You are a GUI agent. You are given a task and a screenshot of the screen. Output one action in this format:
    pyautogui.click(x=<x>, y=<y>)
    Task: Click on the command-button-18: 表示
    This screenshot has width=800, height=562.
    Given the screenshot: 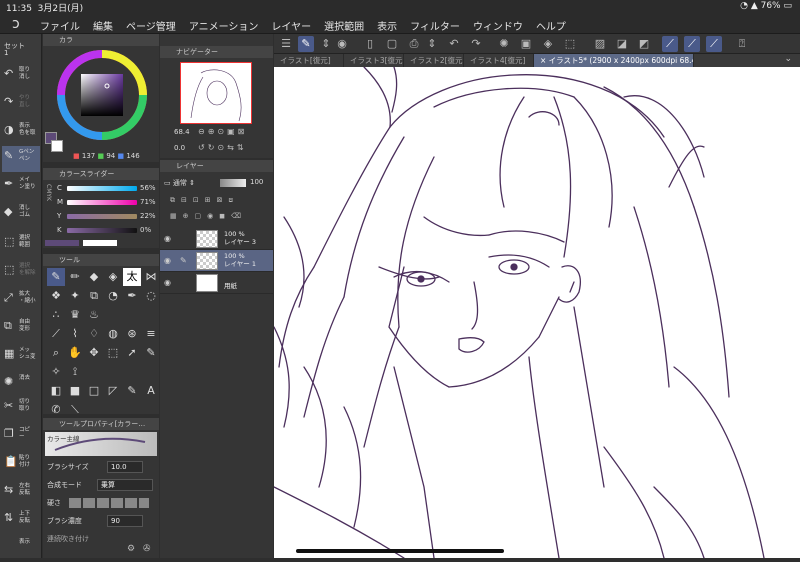 What is the action you would take?
    pyautogui.click(x=21, y=549)
    